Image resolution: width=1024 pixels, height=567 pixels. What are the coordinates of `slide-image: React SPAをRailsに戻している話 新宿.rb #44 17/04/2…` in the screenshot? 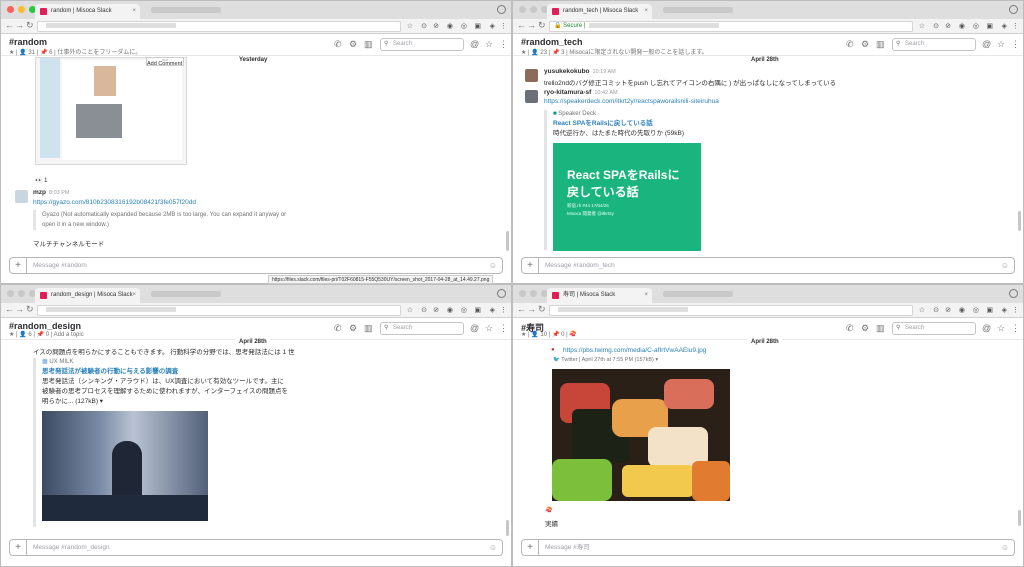 It's located at (627, 197).